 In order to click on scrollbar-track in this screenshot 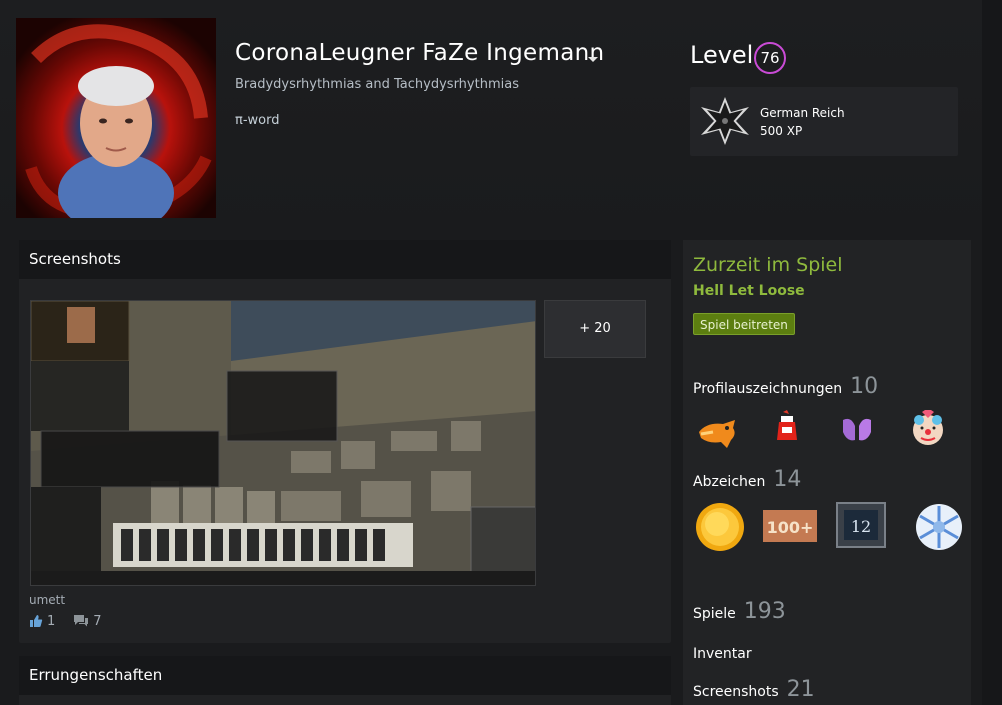, I will do `click(992, 352)`.